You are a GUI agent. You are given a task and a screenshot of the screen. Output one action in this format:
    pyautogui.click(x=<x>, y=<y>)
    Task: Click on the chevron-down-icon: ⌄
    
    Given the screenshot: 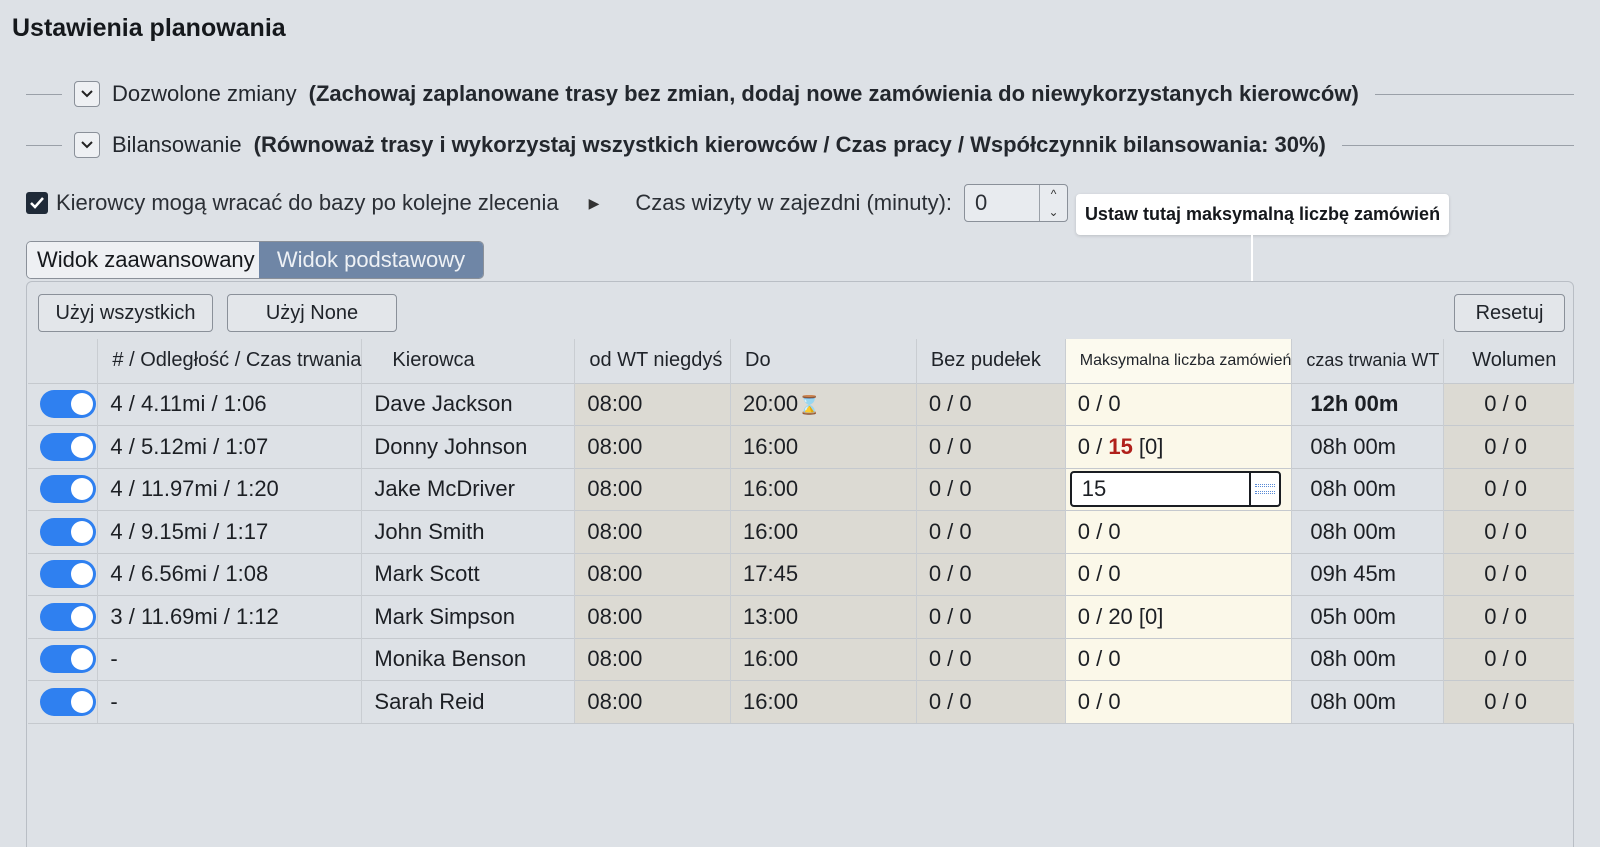 What is the action you would take?
    pyautogui.click(x=1054, y=212)
    